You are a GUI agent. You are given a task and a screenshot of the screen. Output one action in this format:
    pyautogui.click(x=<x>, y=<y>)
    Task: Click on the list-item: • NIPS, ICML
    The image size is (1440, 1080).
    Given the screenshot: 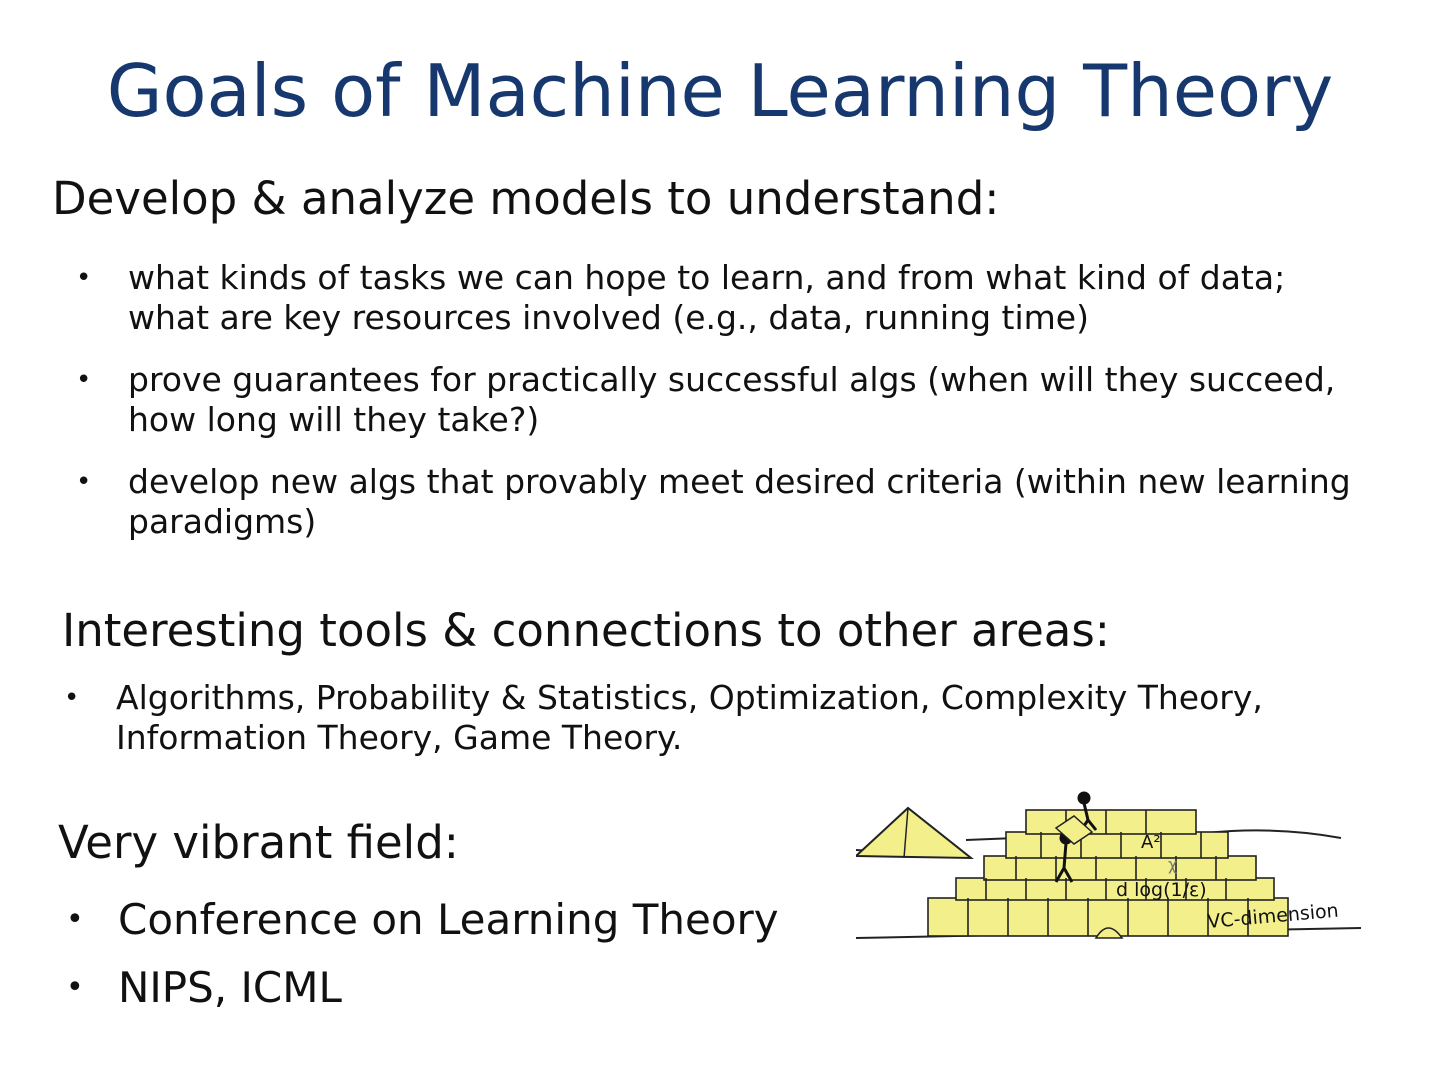 What is the action you would take?
    pyautogui.click(x=452, y=988)
    